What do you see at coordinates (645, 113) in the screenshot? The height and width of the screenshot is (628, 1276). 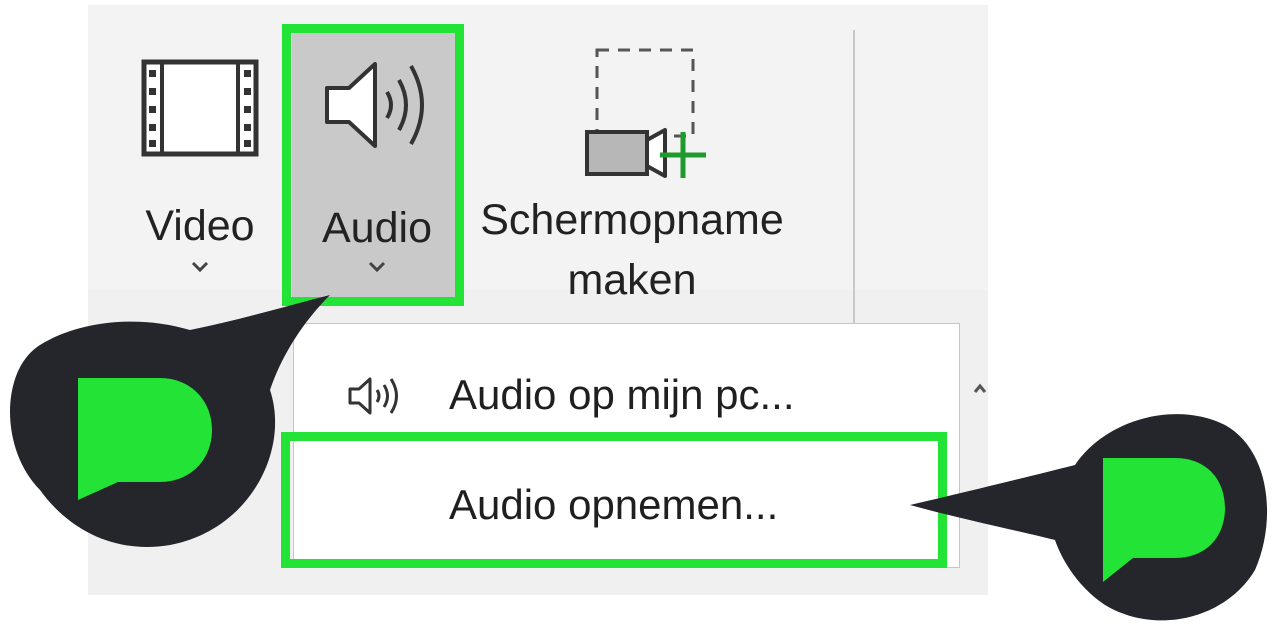 I see `screen-recording-icon` at bounding box center [645, 113].